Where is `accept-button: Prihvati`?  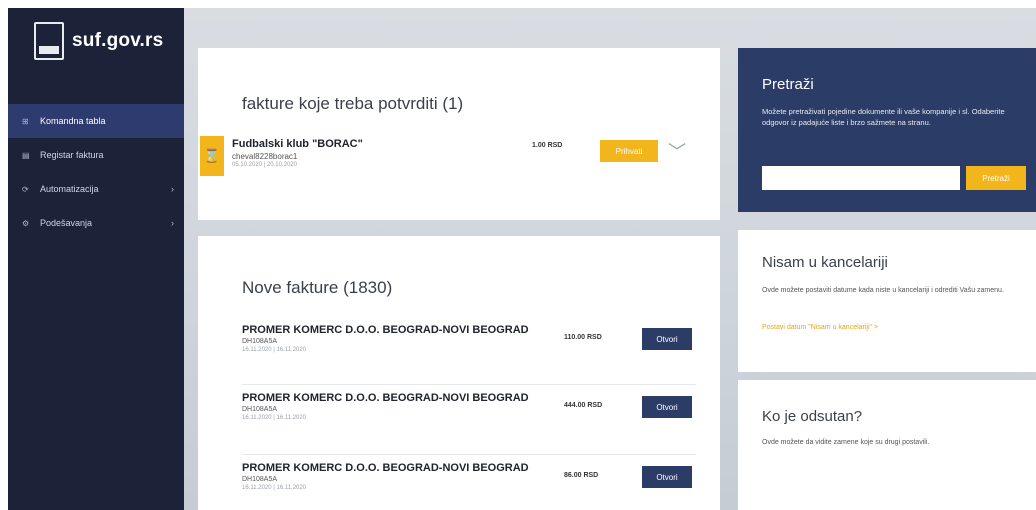
accept-button: Prihvati is located at coordinates (629, 151).